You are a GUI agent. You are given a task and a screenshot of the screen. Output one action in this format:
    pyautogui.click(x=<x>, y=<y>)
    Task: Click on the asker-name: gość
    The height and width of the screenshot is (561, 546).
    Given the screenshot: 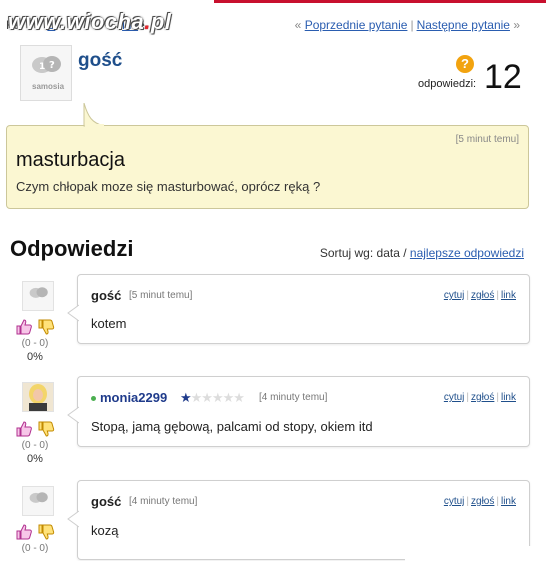 What is the action you would take?
    pyautogui.click(x=100, y=60)
    